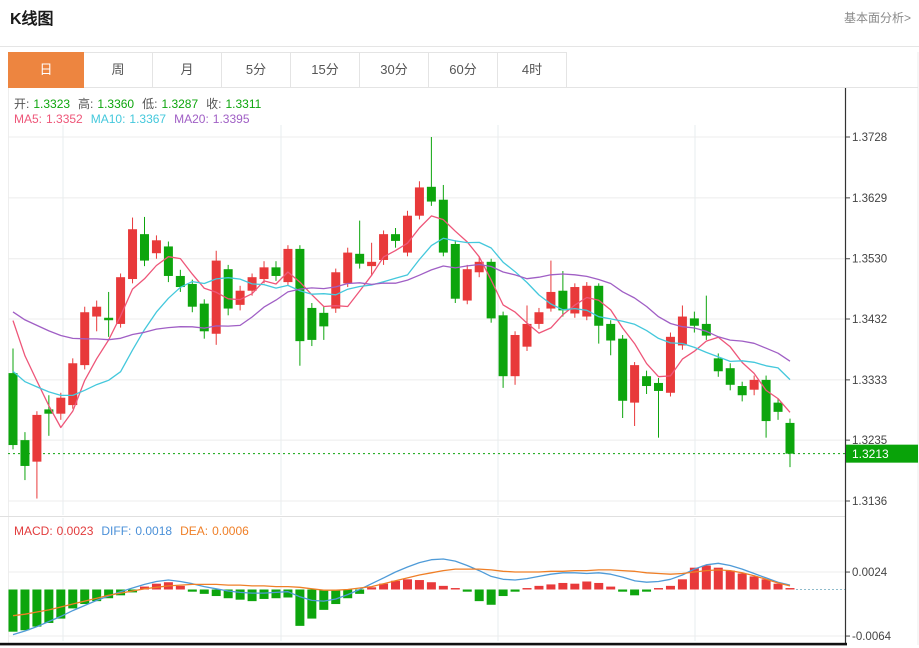 The image size is (919, 648). Describe the element at coordinates (869, 138) in the screenshot. I see `y-axis-label: 1.3728` at that location.